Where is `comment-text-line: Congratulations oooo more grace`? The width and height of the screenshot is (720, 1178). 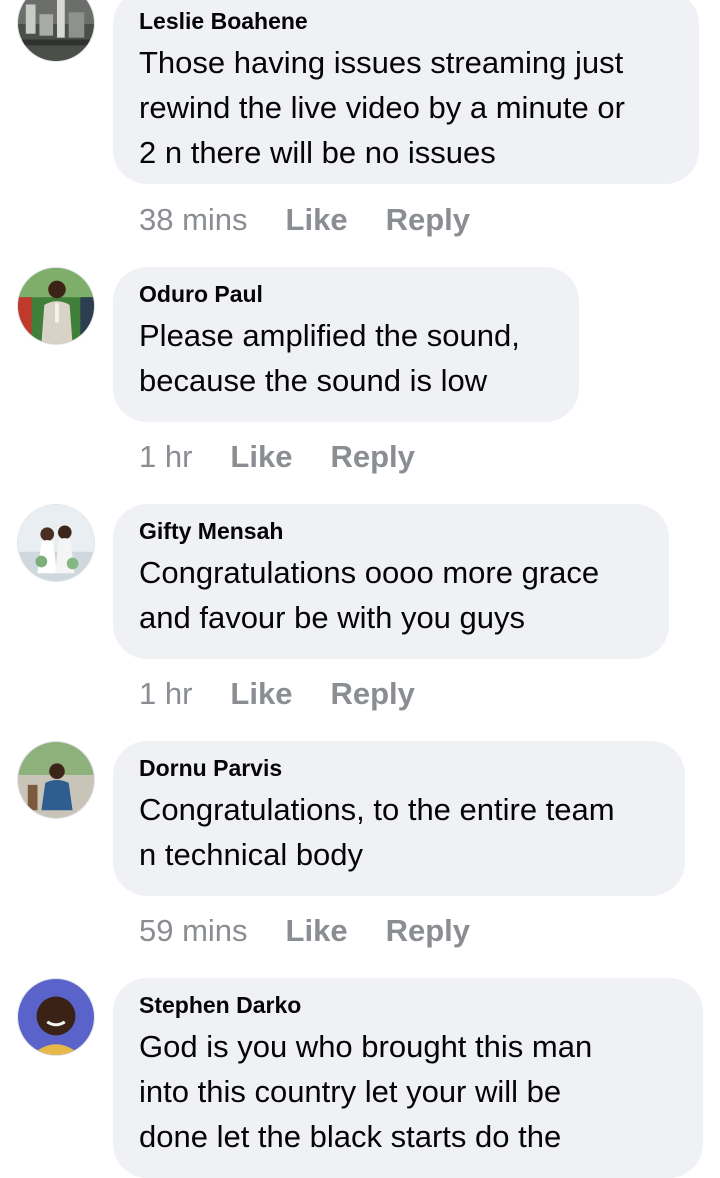 comment-text-line: Congratulations oooo more grace is located at coordinates (369, 572).